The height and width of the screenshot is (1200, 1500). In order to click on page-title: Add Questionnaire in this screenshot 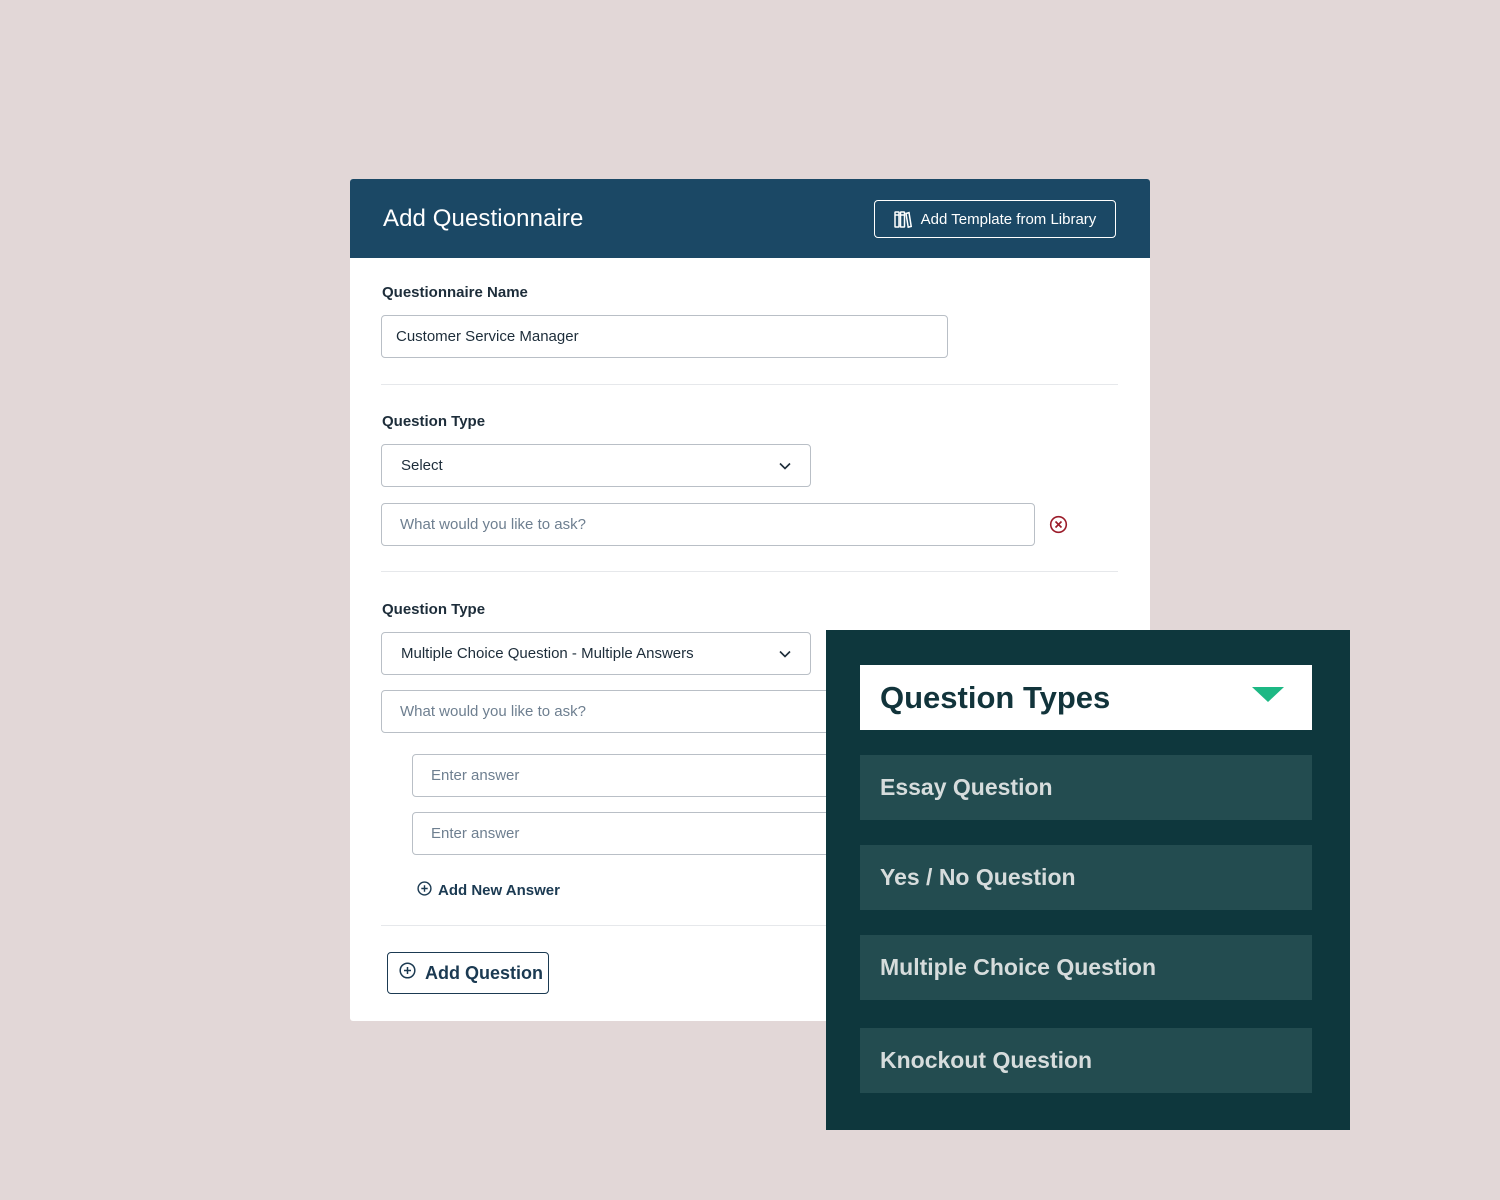, I will do `click(483, 218)`.